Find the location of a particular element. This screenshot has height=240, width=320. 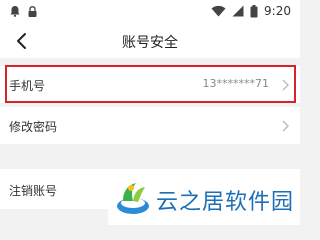

status-time: 9:20 is located at coordinates (277, 11).